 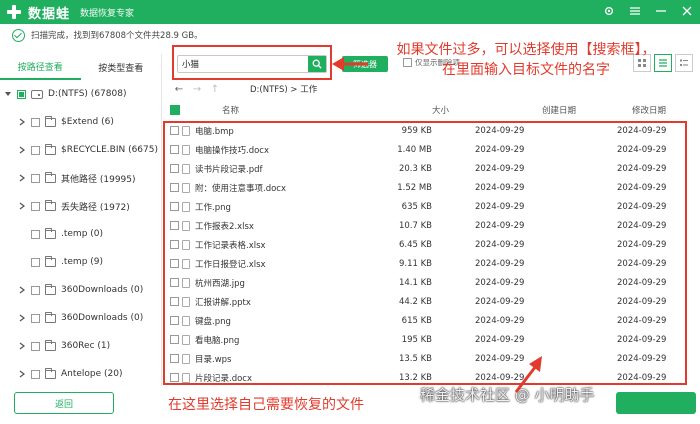 What do you see at coordinates (215, 89) in the screenshot?
I see `nav-up-icon: ↑` at bounding box center [215, 89].